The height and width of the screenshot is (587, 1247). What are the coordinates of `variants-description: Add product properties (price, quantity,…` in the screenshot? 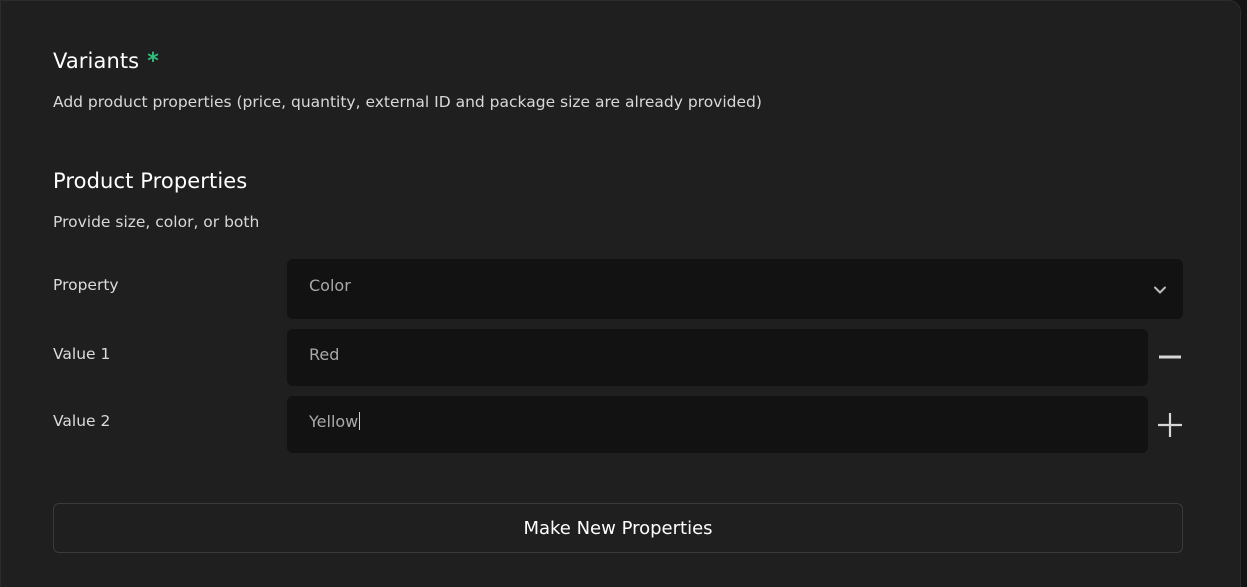 It's located at (407, 102).